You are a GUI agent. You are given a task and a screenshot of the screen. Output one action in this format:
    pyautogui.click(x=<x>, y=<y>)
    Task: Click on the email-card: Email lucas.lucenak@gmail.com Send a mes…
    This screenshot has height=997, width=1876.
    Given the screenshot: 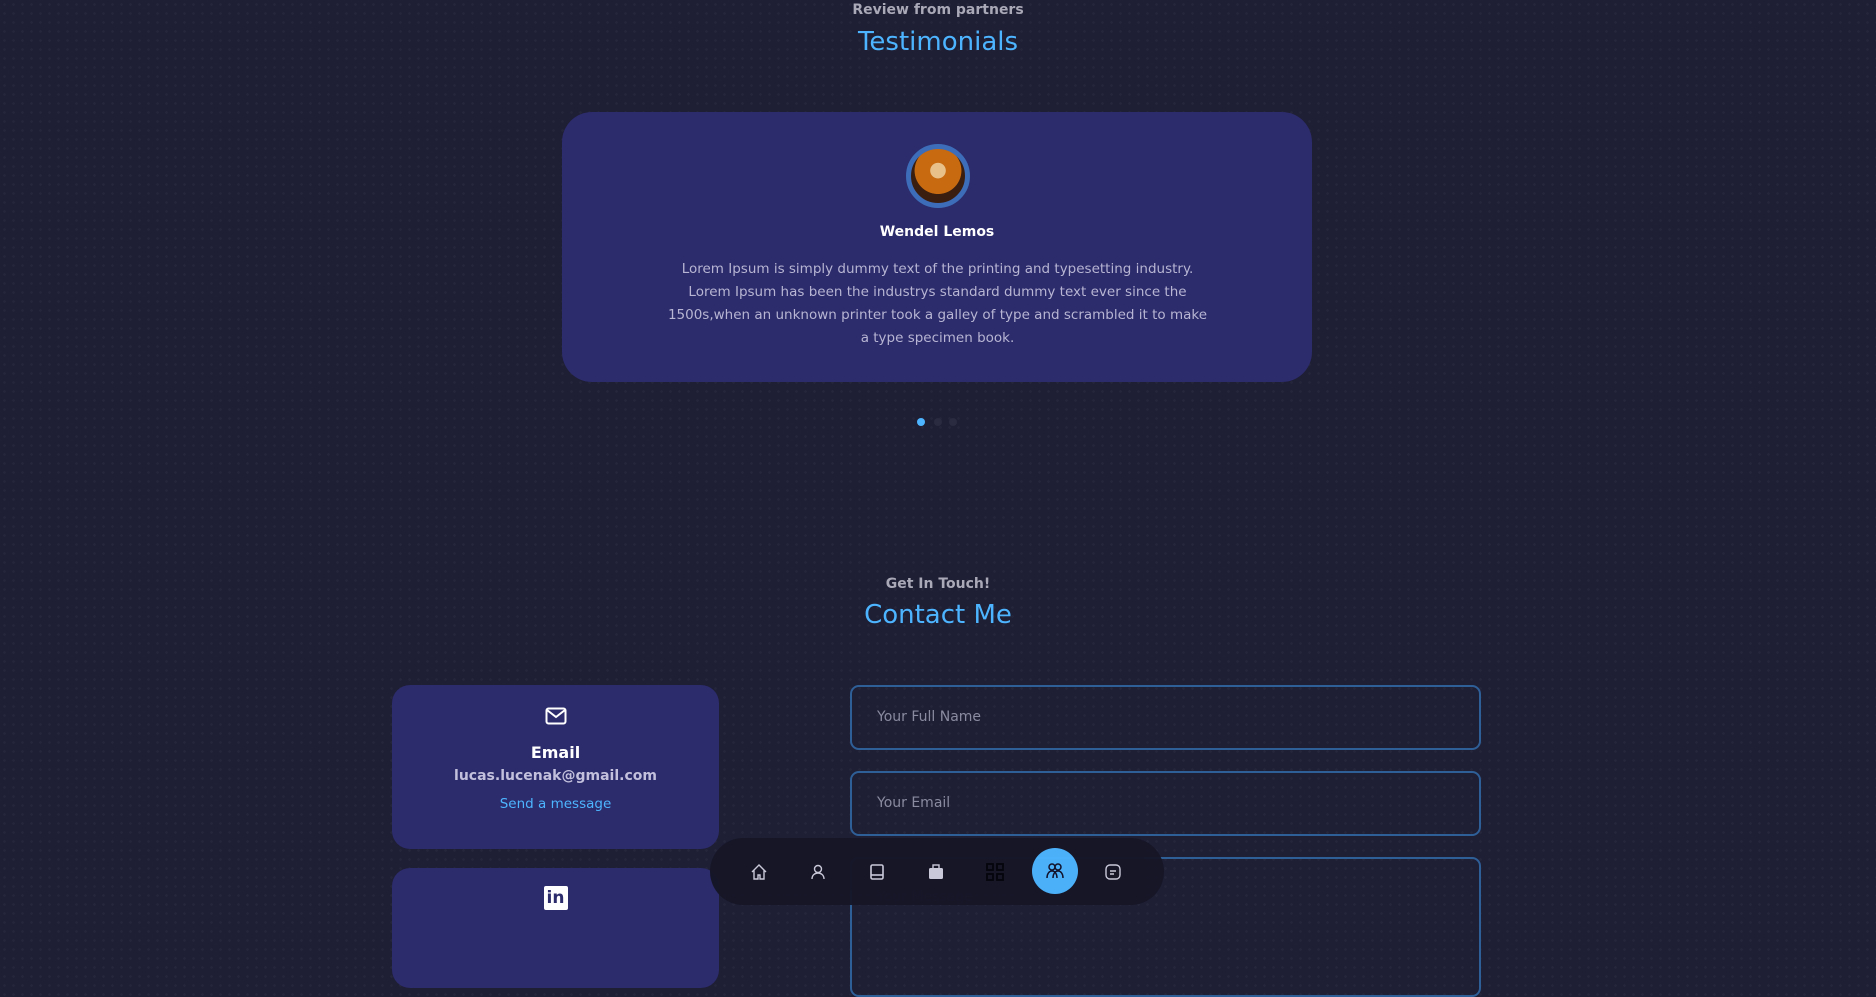 What is the action you would take?
    pyautogui.click(x=555, y=767)
    